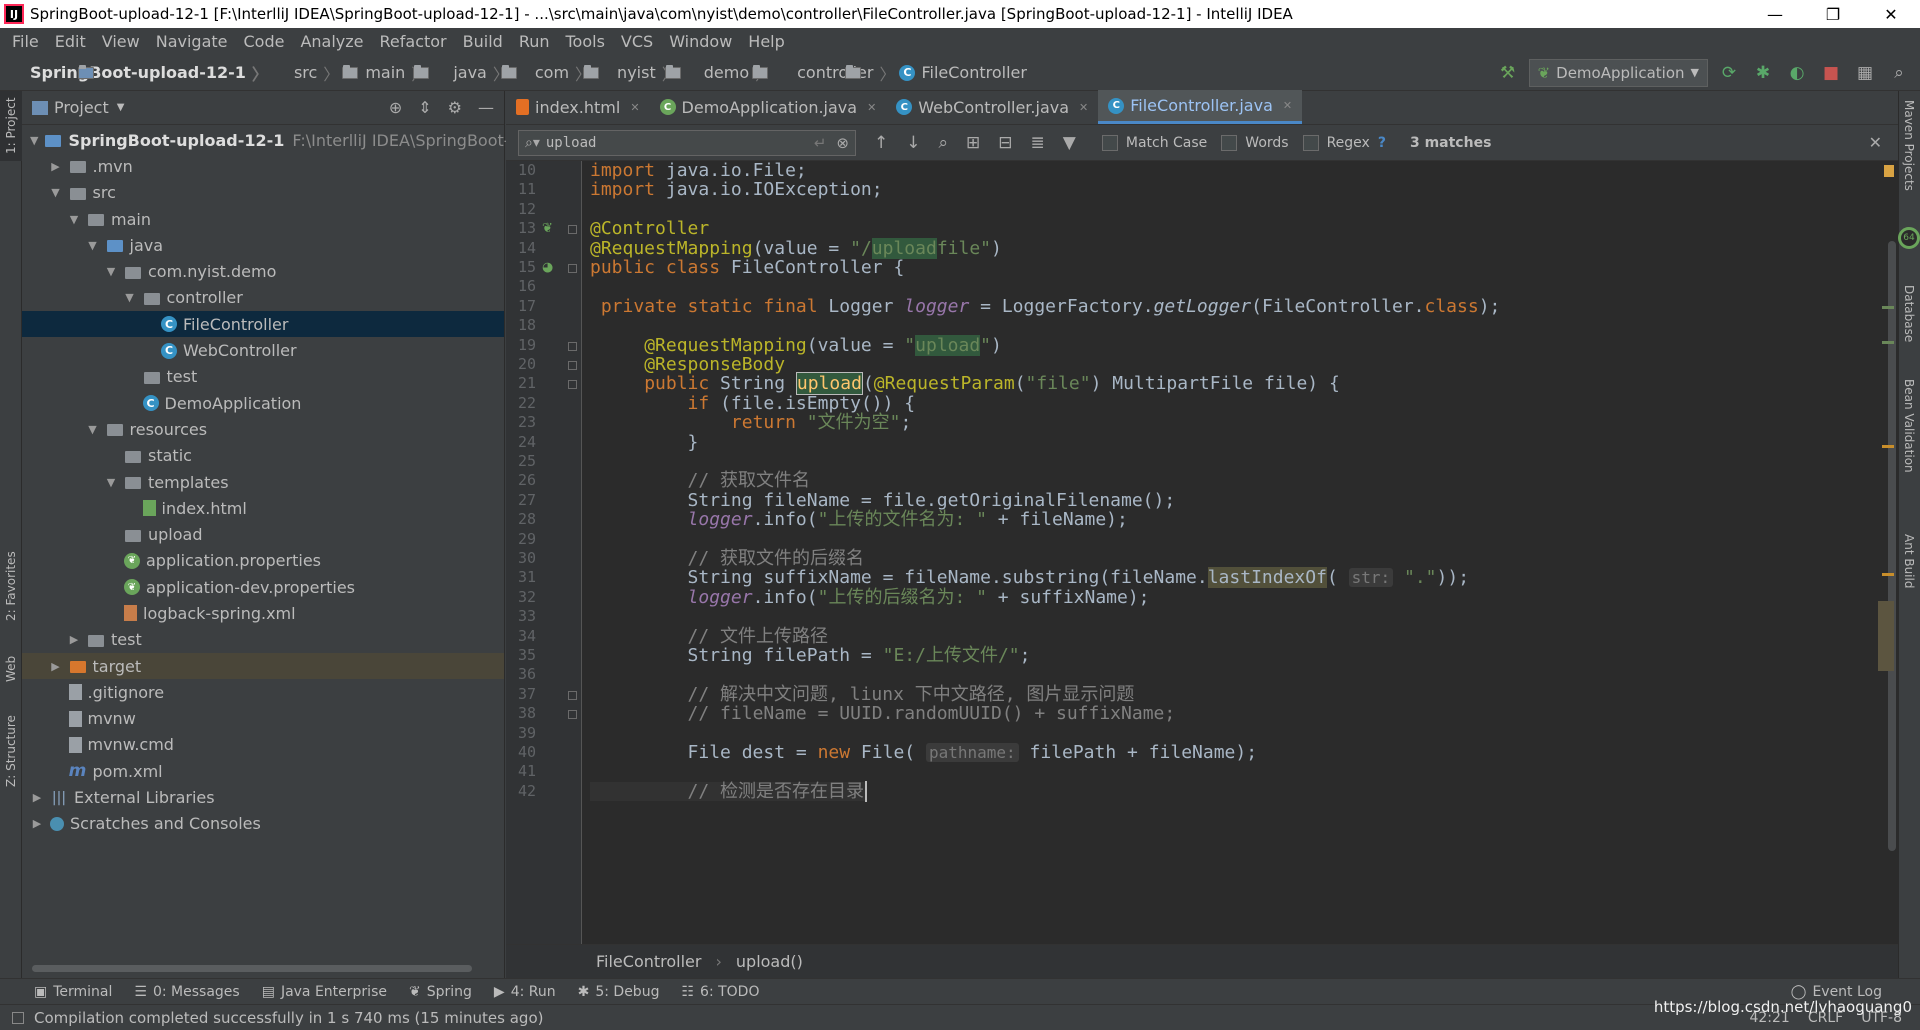 This screenshot has width=1920, height=1030. I want to click on tab-web: Web, so click(11, 668).